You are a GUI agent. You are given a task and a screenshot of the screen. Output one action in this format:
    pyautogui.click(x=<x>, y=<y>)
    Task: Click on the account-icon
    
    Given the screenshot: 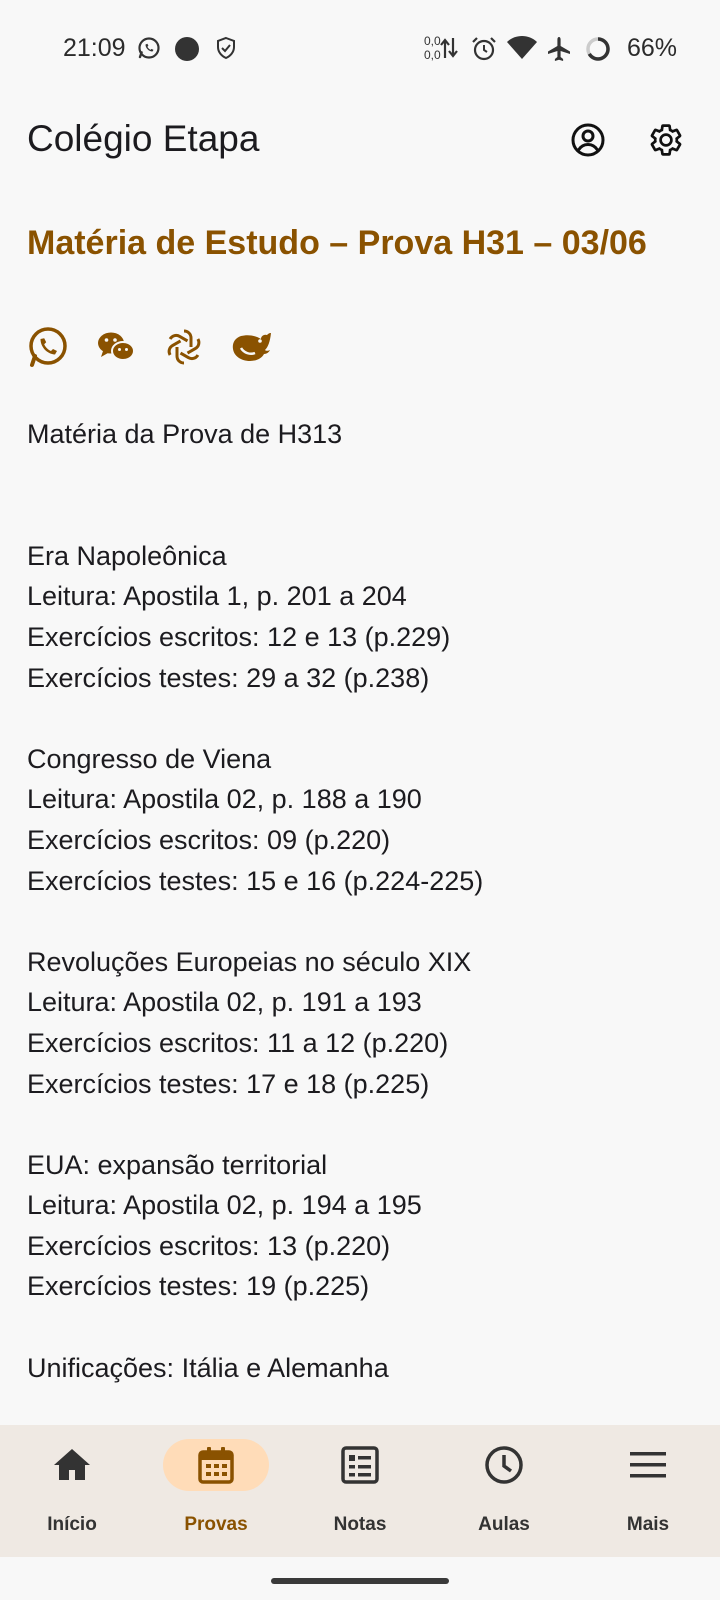 What is the action you would take?
    pyautogui.click(x=588, y=140)
    